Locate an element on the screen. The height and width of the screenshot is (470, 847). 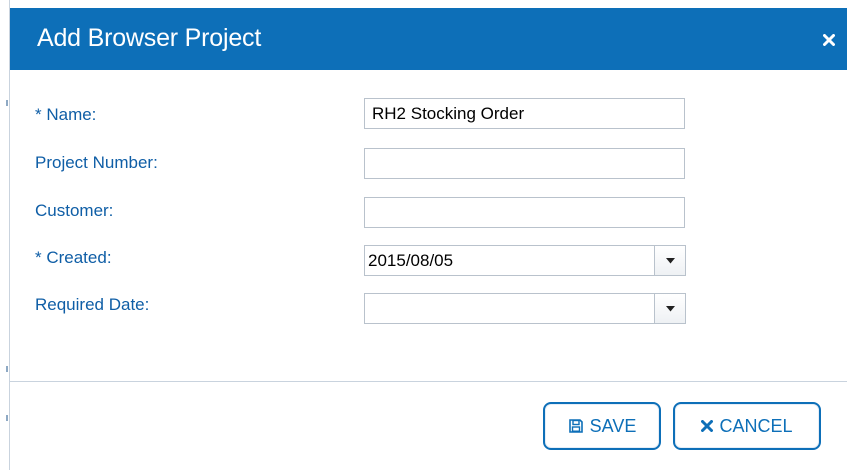
required-date-dropdown-button is located at coordinates (669, 308).